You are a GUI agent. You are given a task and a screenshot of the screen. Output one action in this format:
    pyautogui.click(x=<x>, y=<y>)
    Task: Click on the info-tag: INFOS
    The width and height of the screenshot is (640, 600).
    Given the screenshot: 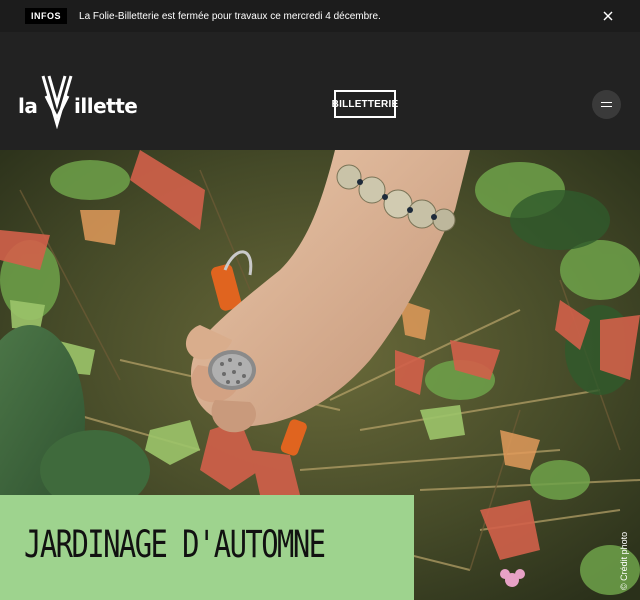 What is the action you would take?
    pyautogui.click(x=46, y=16)
    